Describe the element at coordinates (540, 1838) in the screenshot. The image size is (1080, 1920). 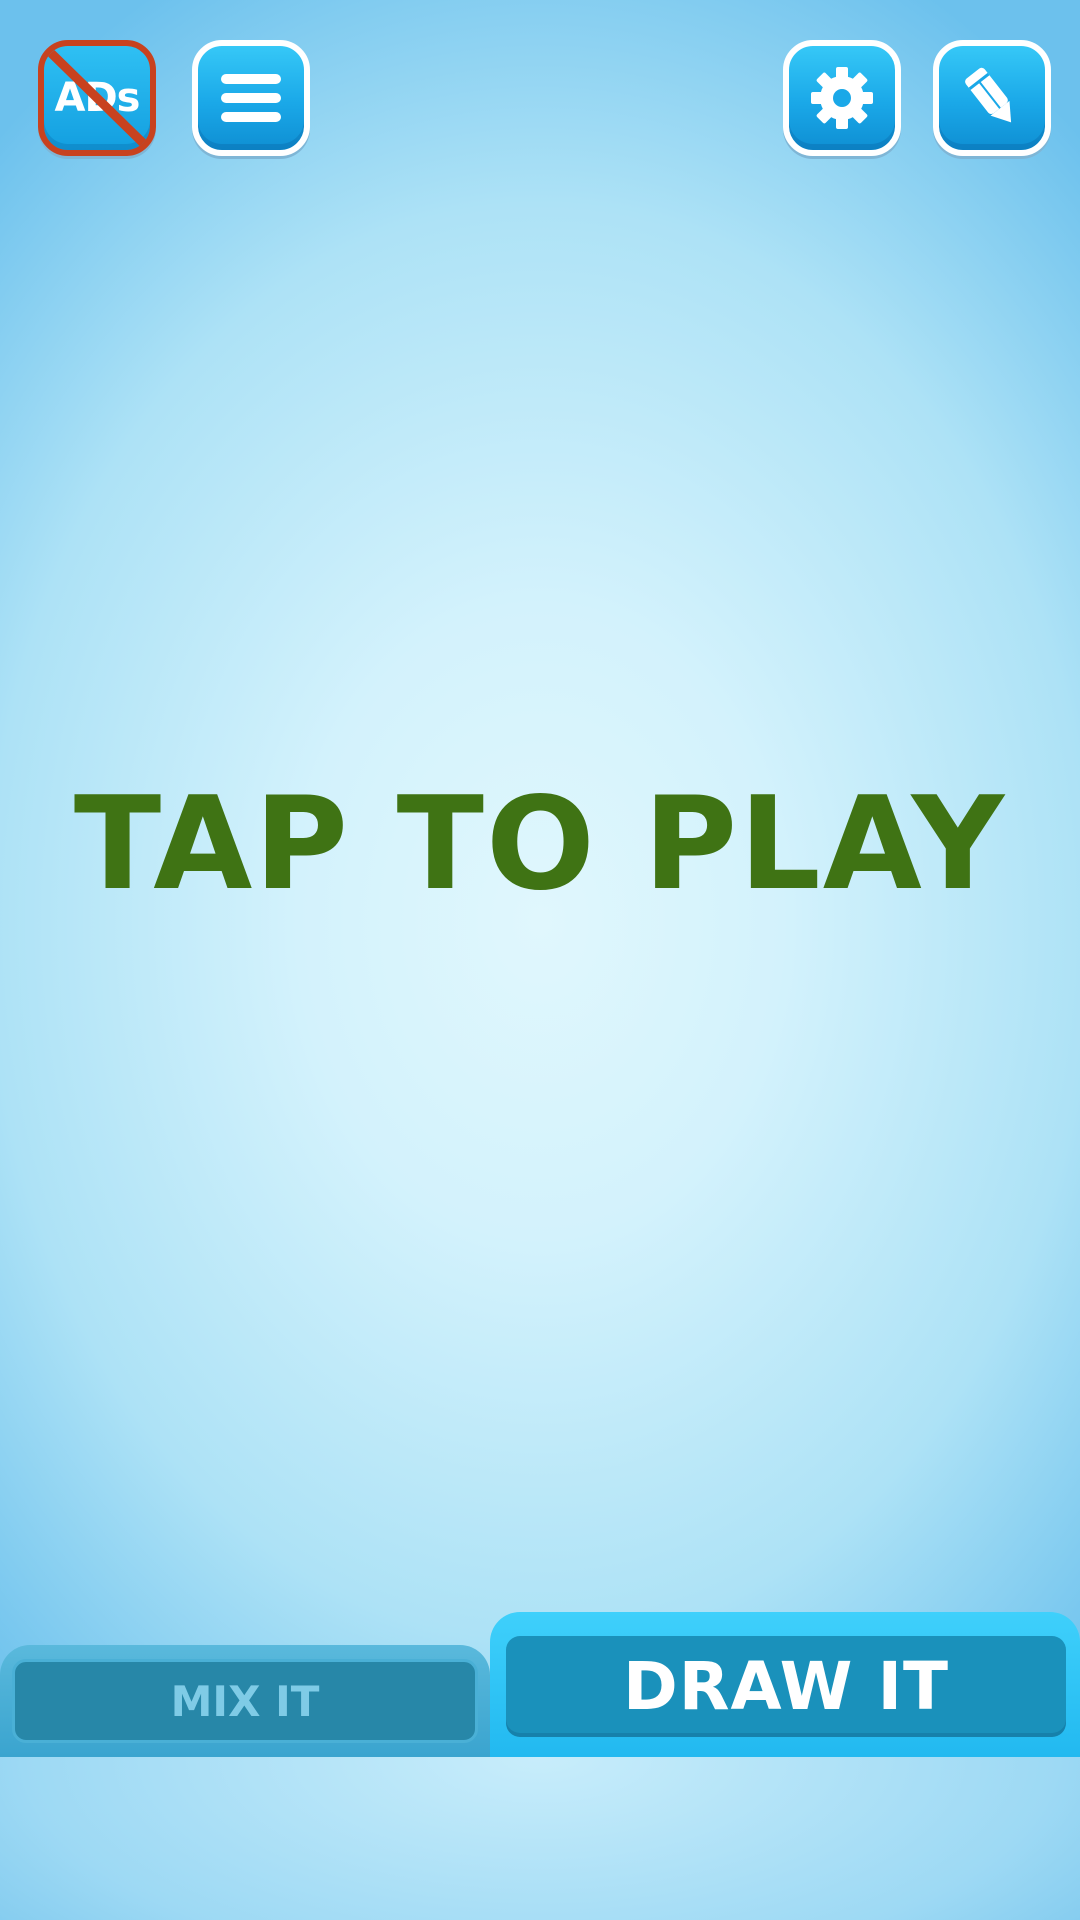
I see `bottom-strip` at that location.